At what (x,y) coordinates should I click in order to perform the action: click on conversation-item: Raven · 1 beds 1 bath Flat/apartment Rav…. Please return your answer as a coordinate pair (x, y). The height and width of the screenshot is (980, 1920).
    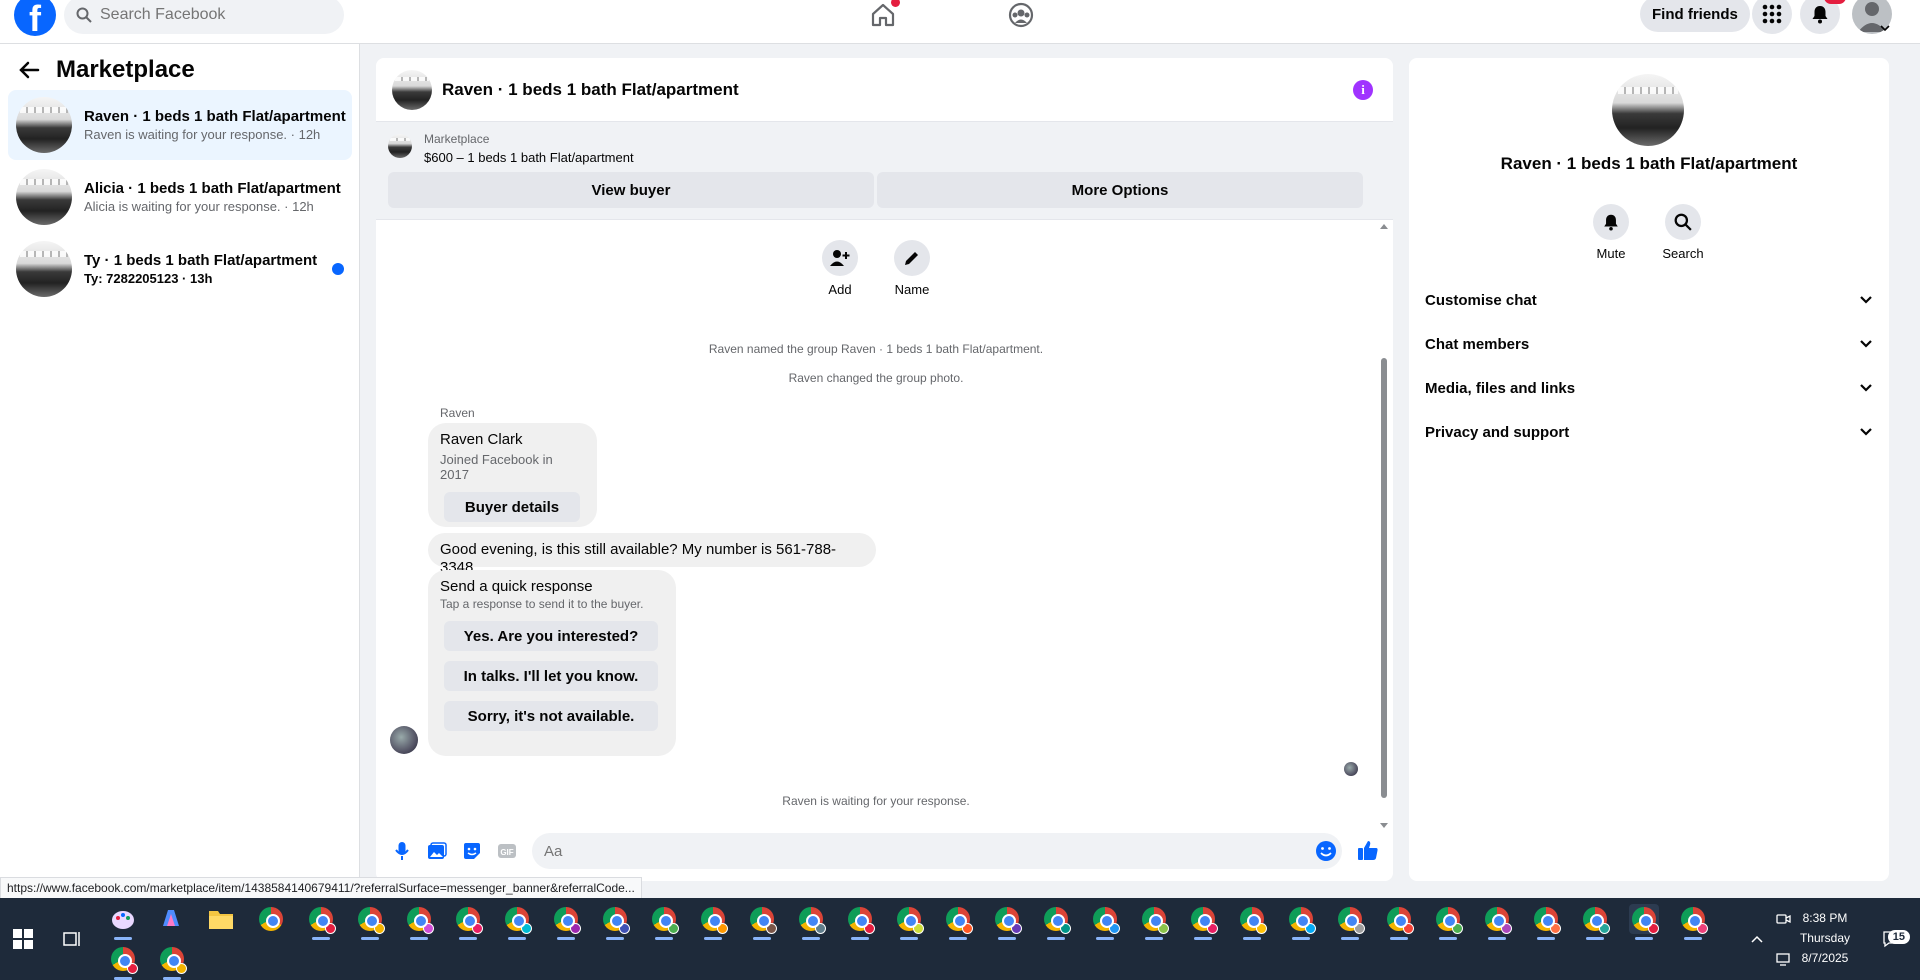
    Looking at the image, I should click on (180, 125).